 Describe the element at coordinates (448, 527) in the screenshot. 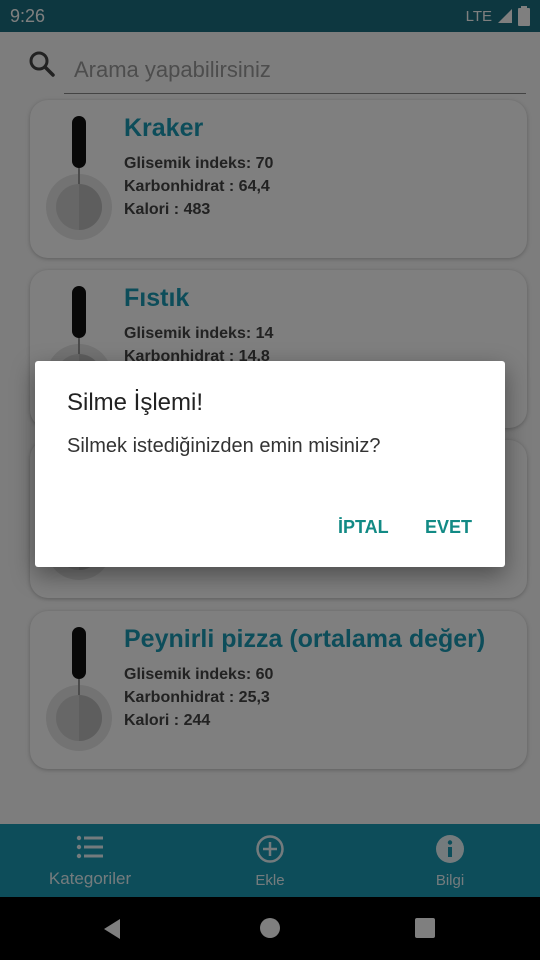

I see `confirm-button: EVET` at that location.